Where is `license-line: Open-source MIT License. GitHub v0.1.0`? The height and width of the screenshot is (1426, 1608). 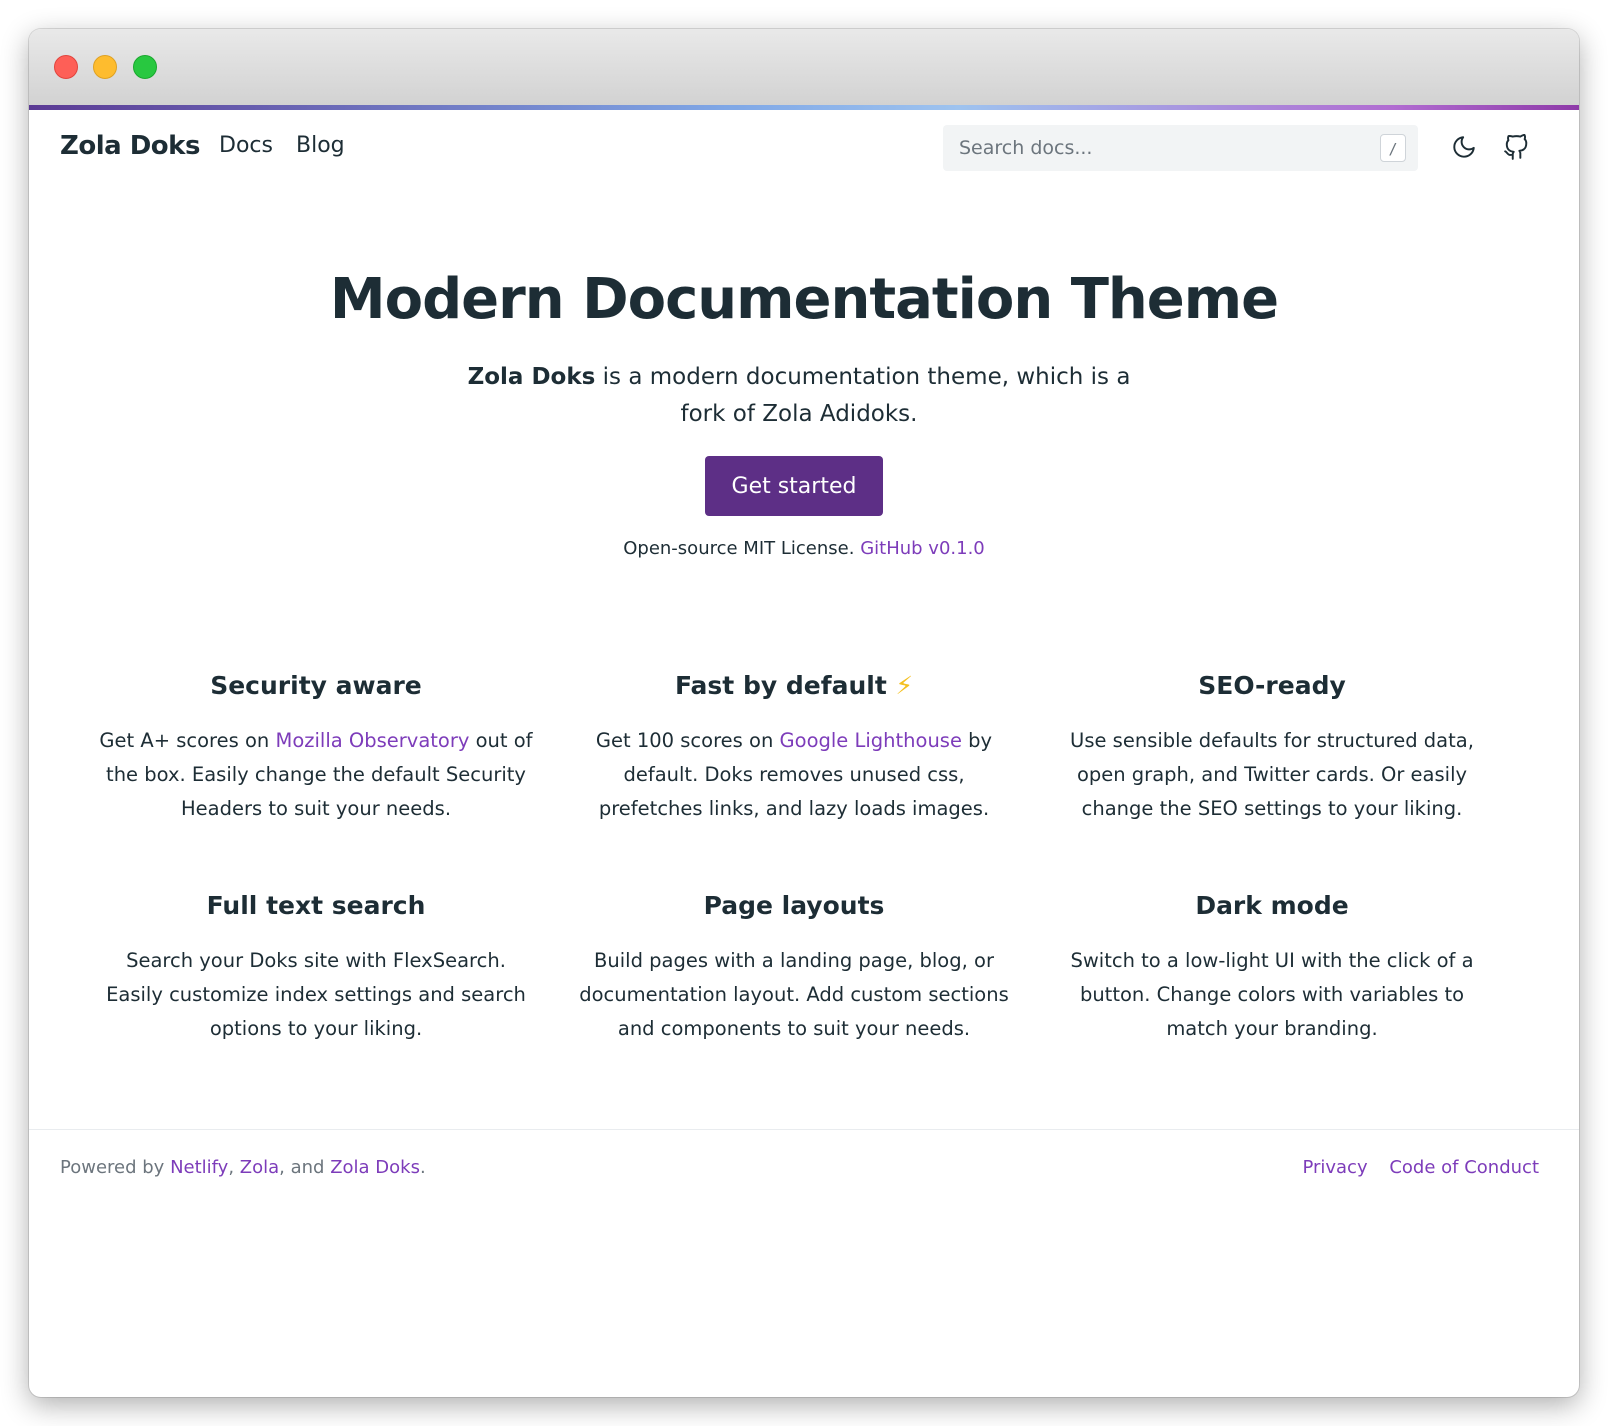 license-line: Open-source MIT License. GitHub v0.1.0 is located at coordinates (804, 548).